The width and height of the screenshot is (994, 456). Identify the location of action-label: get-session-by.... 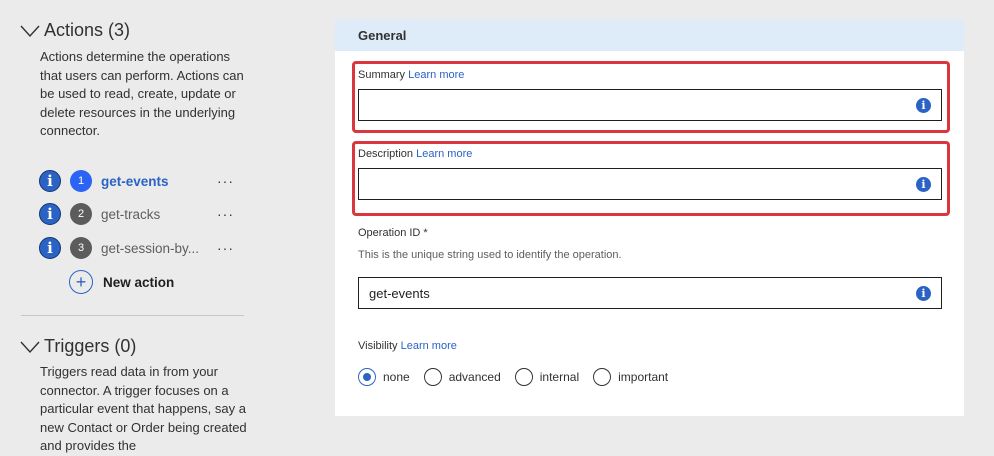
(156, 248).